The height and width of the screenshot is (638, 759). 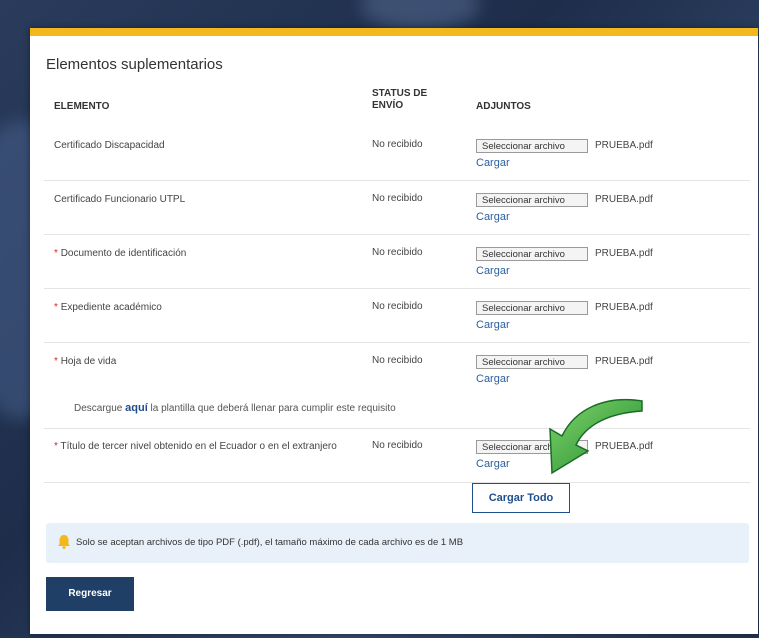 What do you see at coordinates (596, 436) in the screenshot?
I see `curved-arrow-icon` at bounding box center [596, 436].